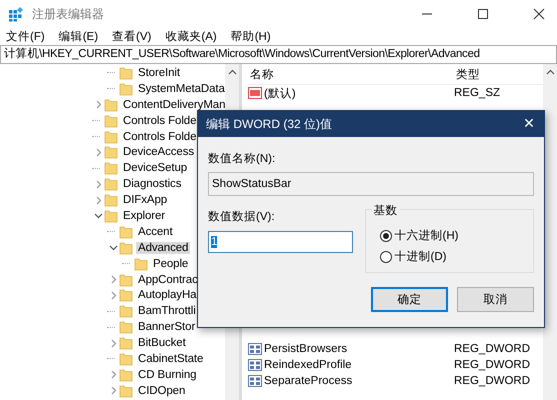 This screenshot has height=400, width=557. Describe the element at coordinates (167, 311) in the screenshot. I see `tree-item: BamThrottli` at that location.